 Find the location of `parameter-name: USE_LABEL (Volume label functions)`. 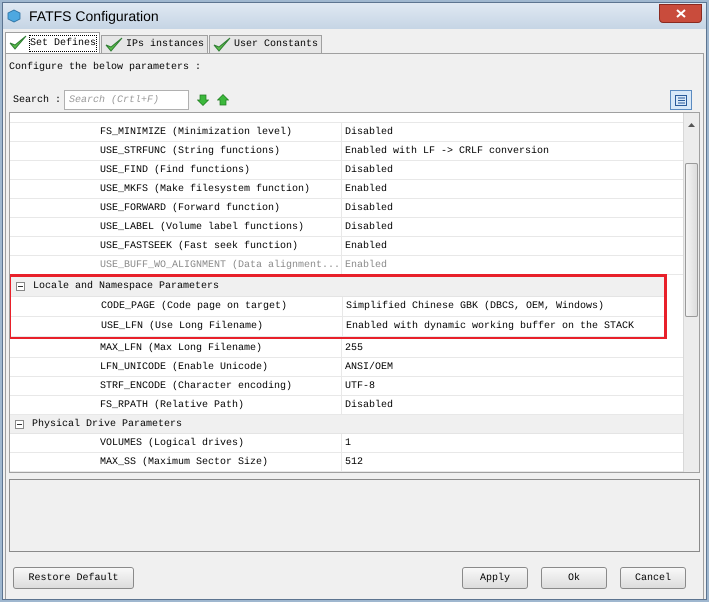

parameter-name: USE_LABEL (Volume label functions) is located at coordinates (202, 227).